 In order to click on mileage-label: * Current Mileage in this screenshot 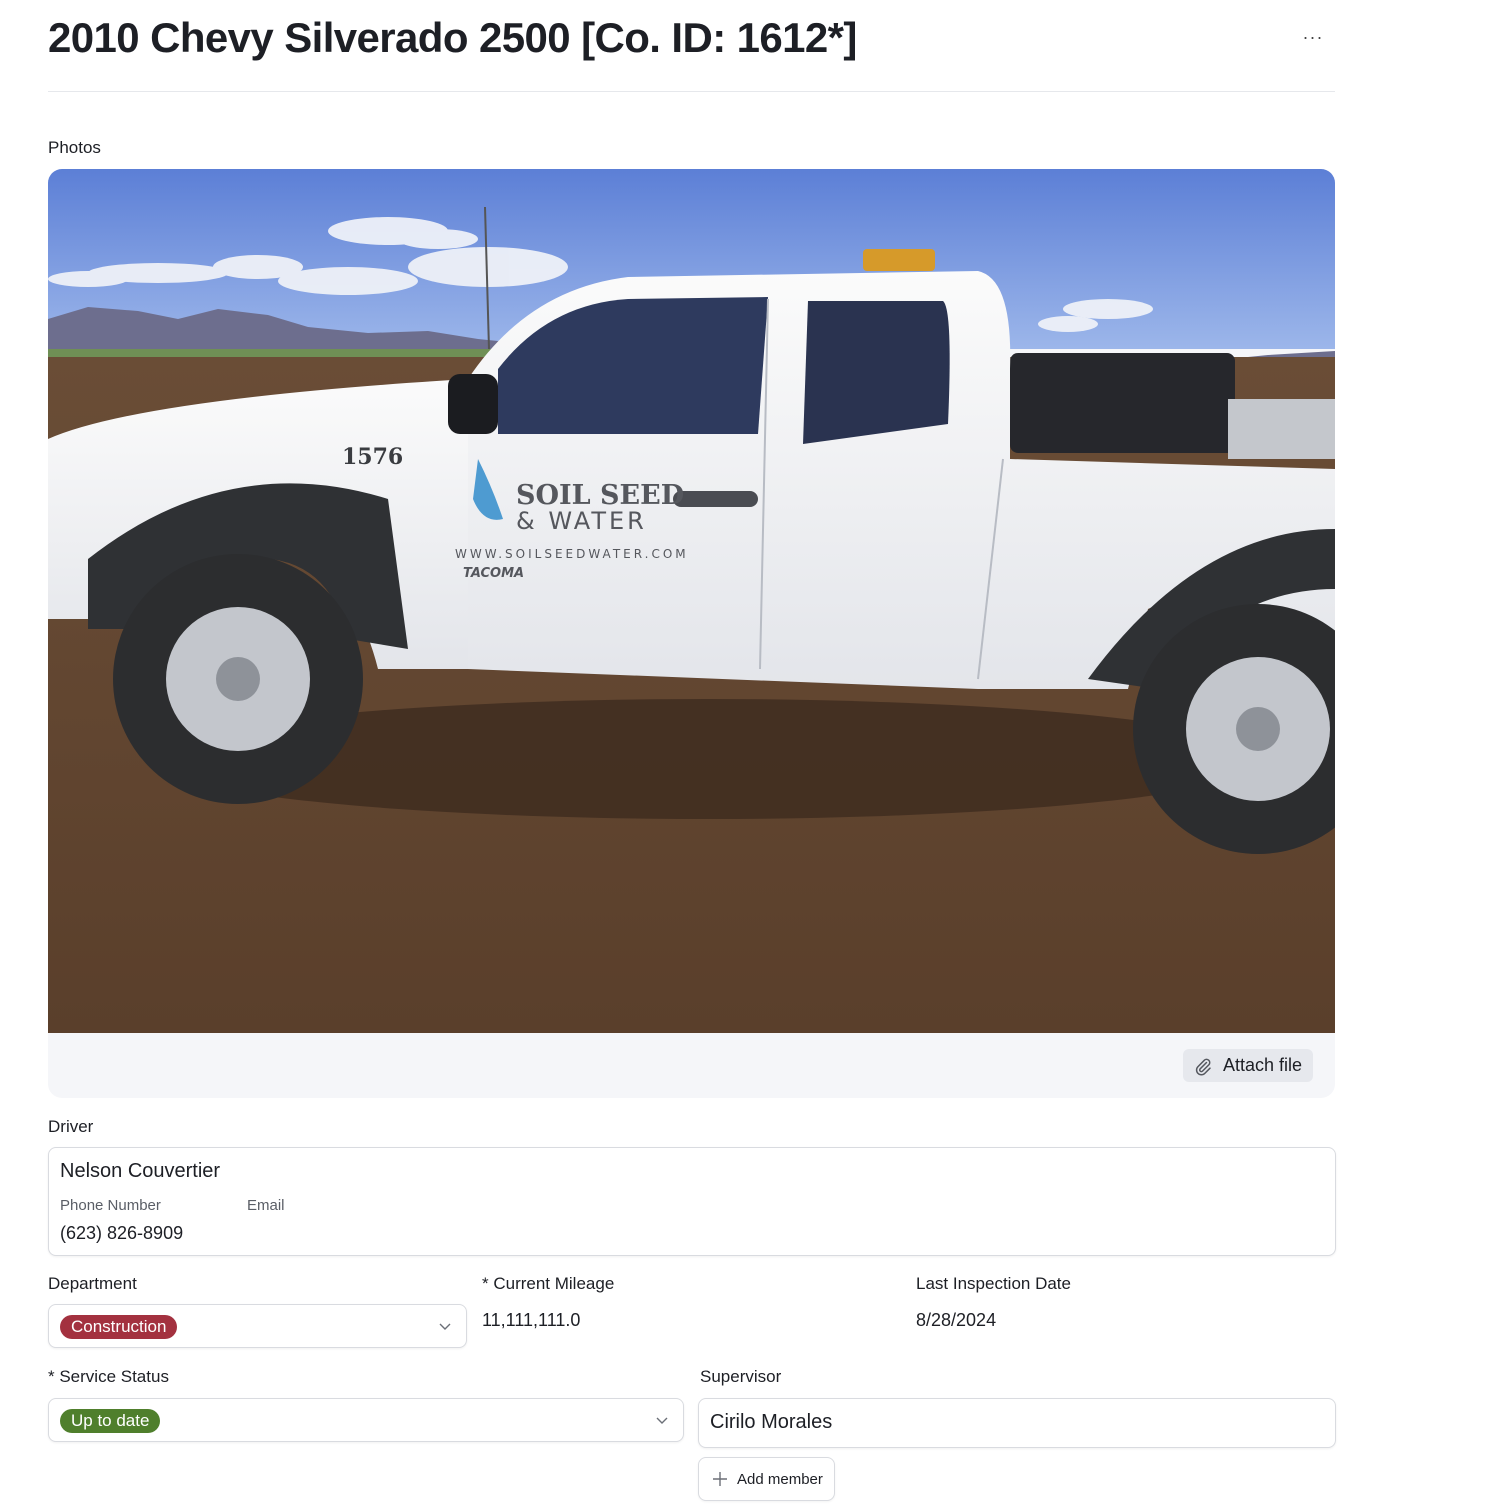, I will do `click(548, 1283)`.